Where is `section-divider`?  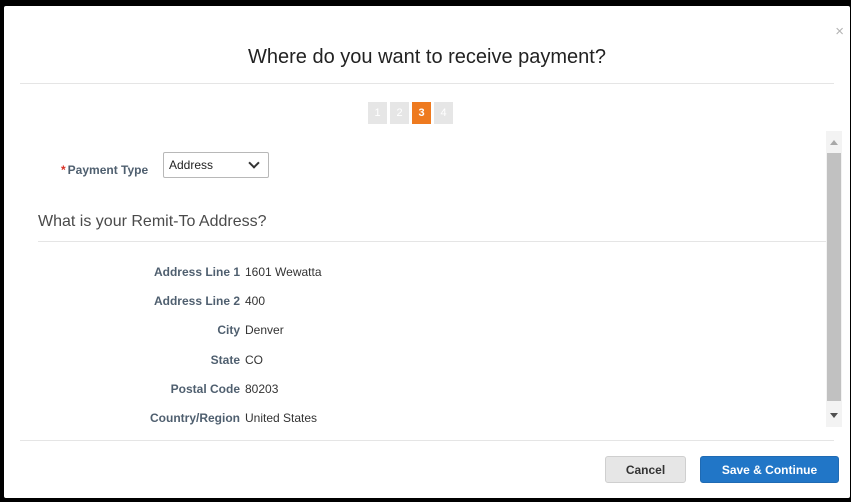 section-divider is located at coordinates (432, 241).